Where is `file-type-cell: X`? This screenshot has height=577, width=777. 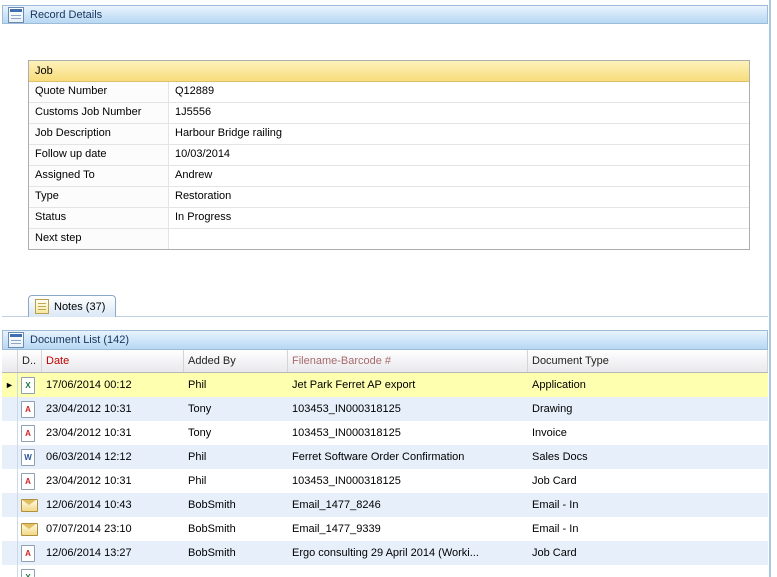
file-type-cell: X is located at coordinates (30, 571).